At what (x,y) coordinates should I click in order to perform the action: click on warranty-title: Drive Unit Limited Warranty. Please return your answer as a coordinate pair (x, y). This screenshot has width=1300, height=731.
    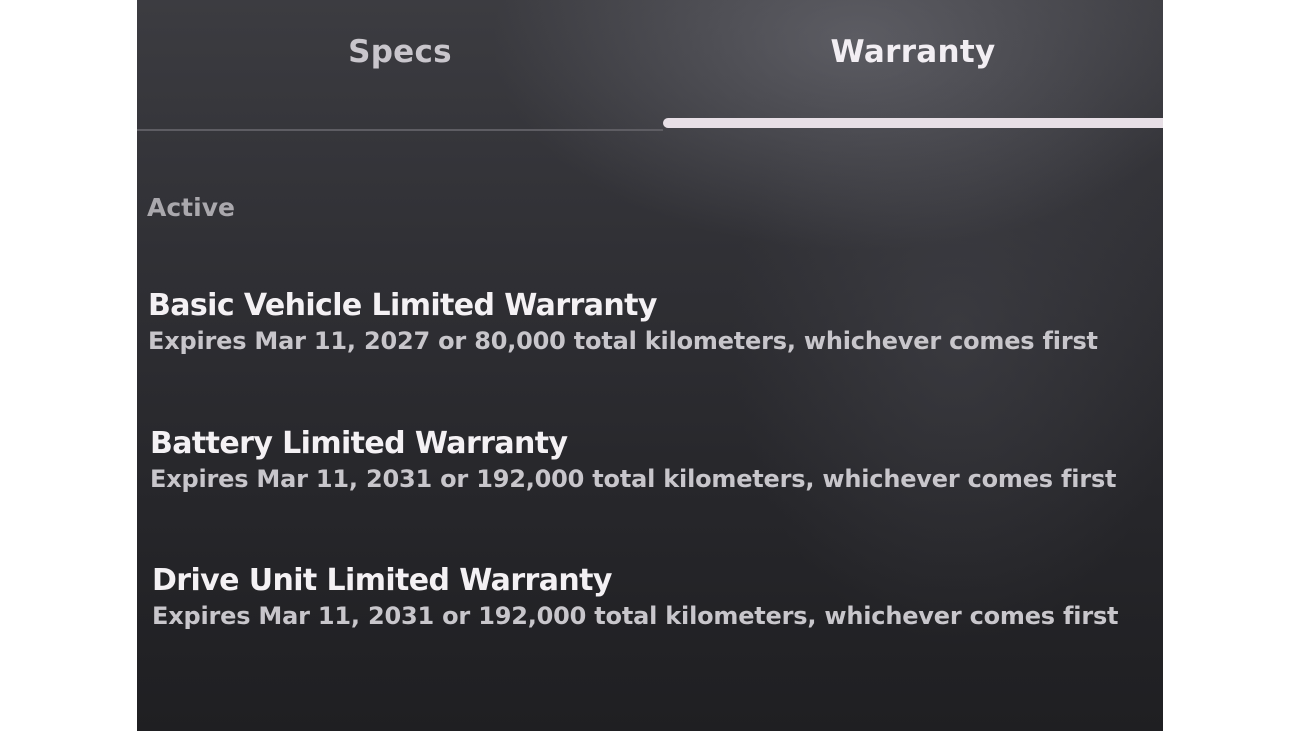
    Looking at the image, I should click on (382, 580).